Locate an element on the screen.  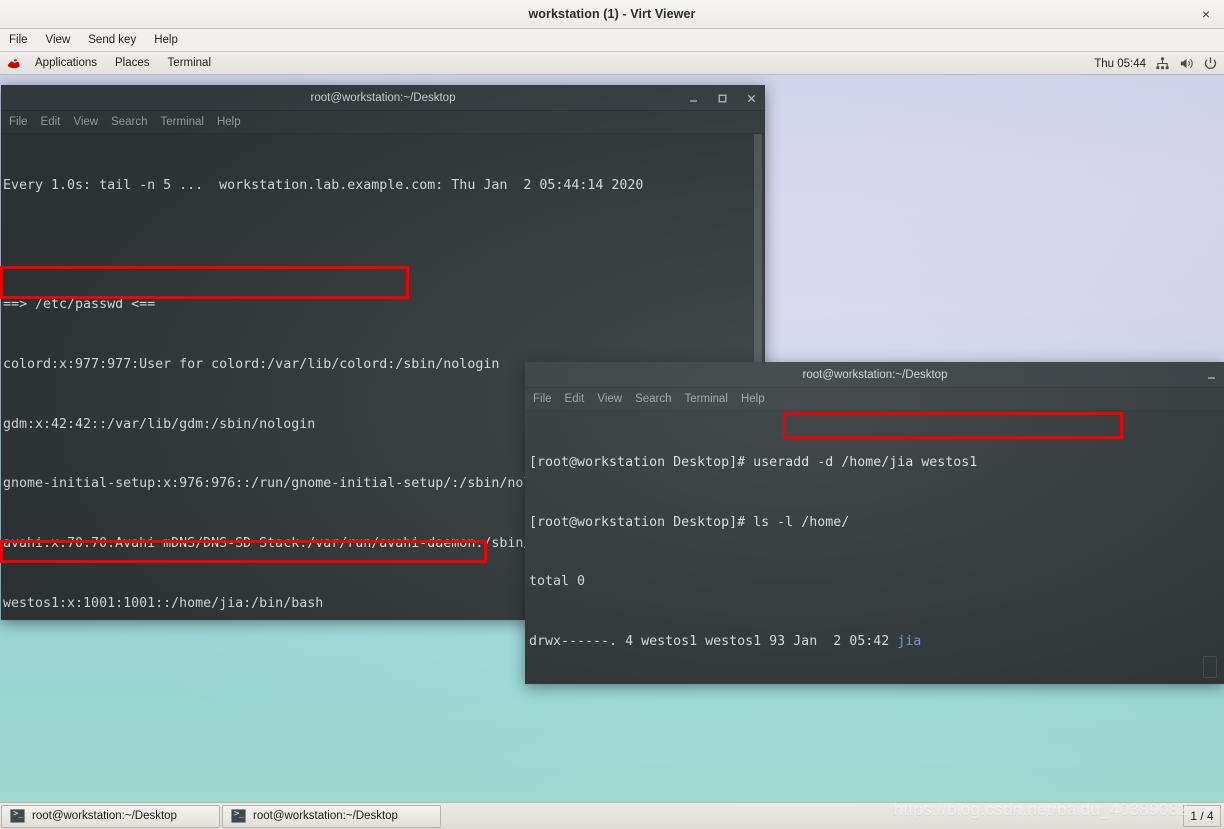
close-icon is located at coordinates (751, 98).